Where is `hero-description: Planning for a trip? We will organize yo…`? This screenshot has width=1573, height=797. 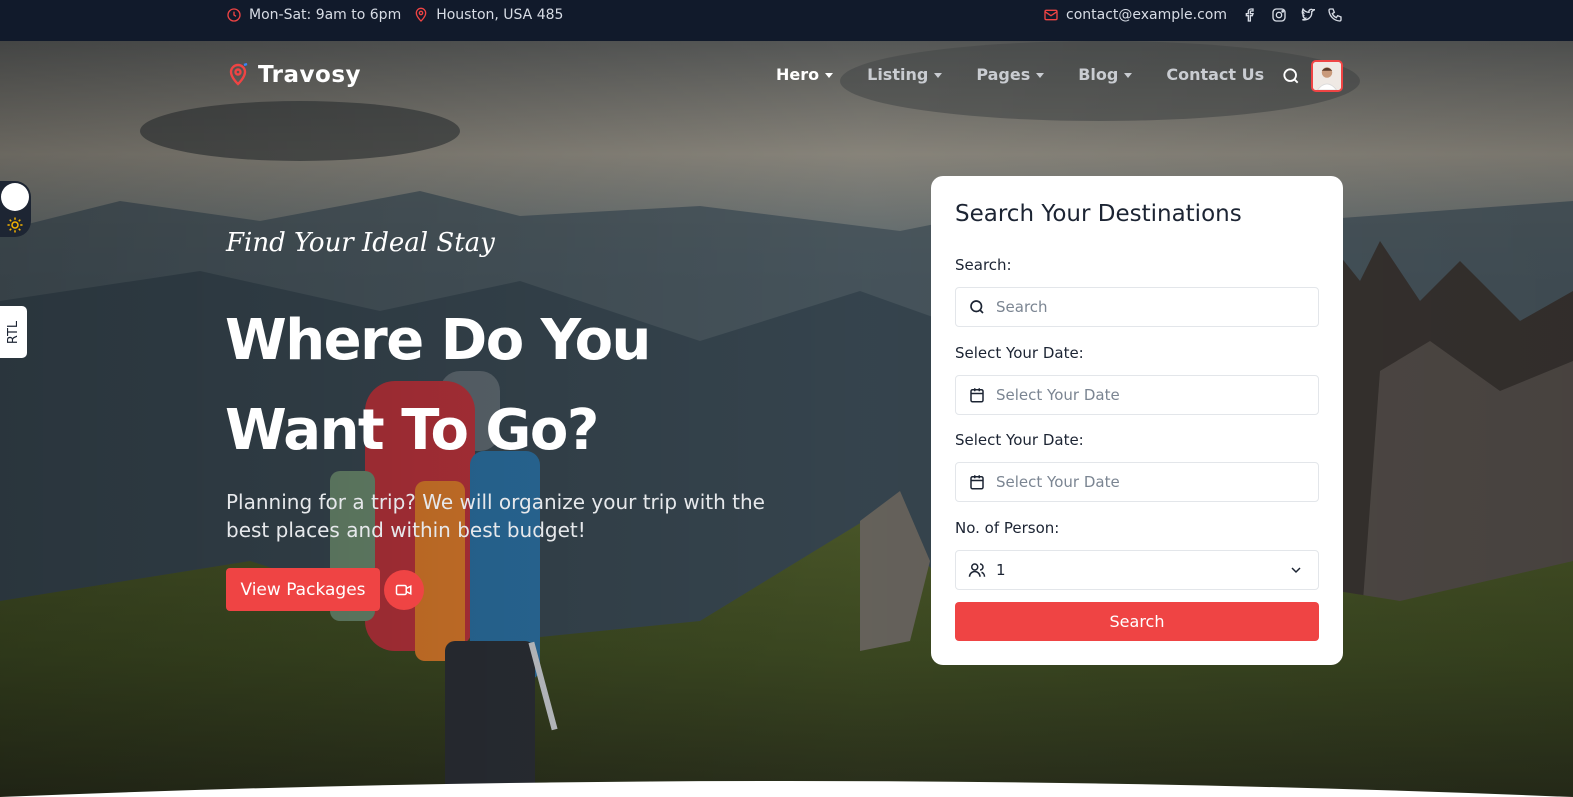
hero-description: Planning for a trip? We will organize yo… is located at coordinates (495, 516).